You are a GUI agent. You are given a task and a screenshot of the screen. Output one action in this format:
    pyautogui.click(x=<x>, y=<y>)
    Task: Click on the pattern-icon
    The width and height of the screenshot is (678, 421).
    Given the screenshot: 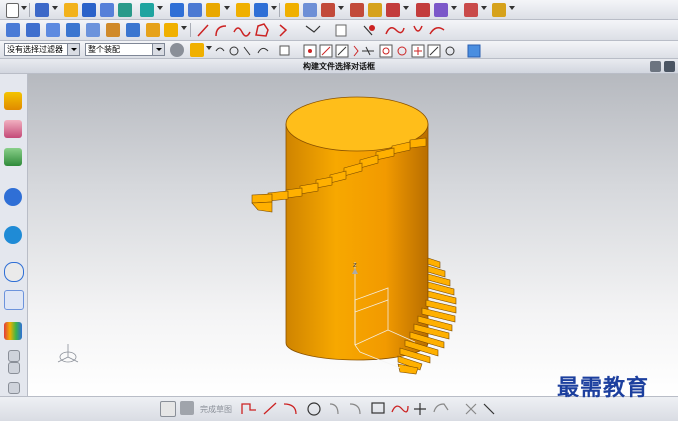 What is the action you would take?
    pyautogui.click(x=177, y=10)
    